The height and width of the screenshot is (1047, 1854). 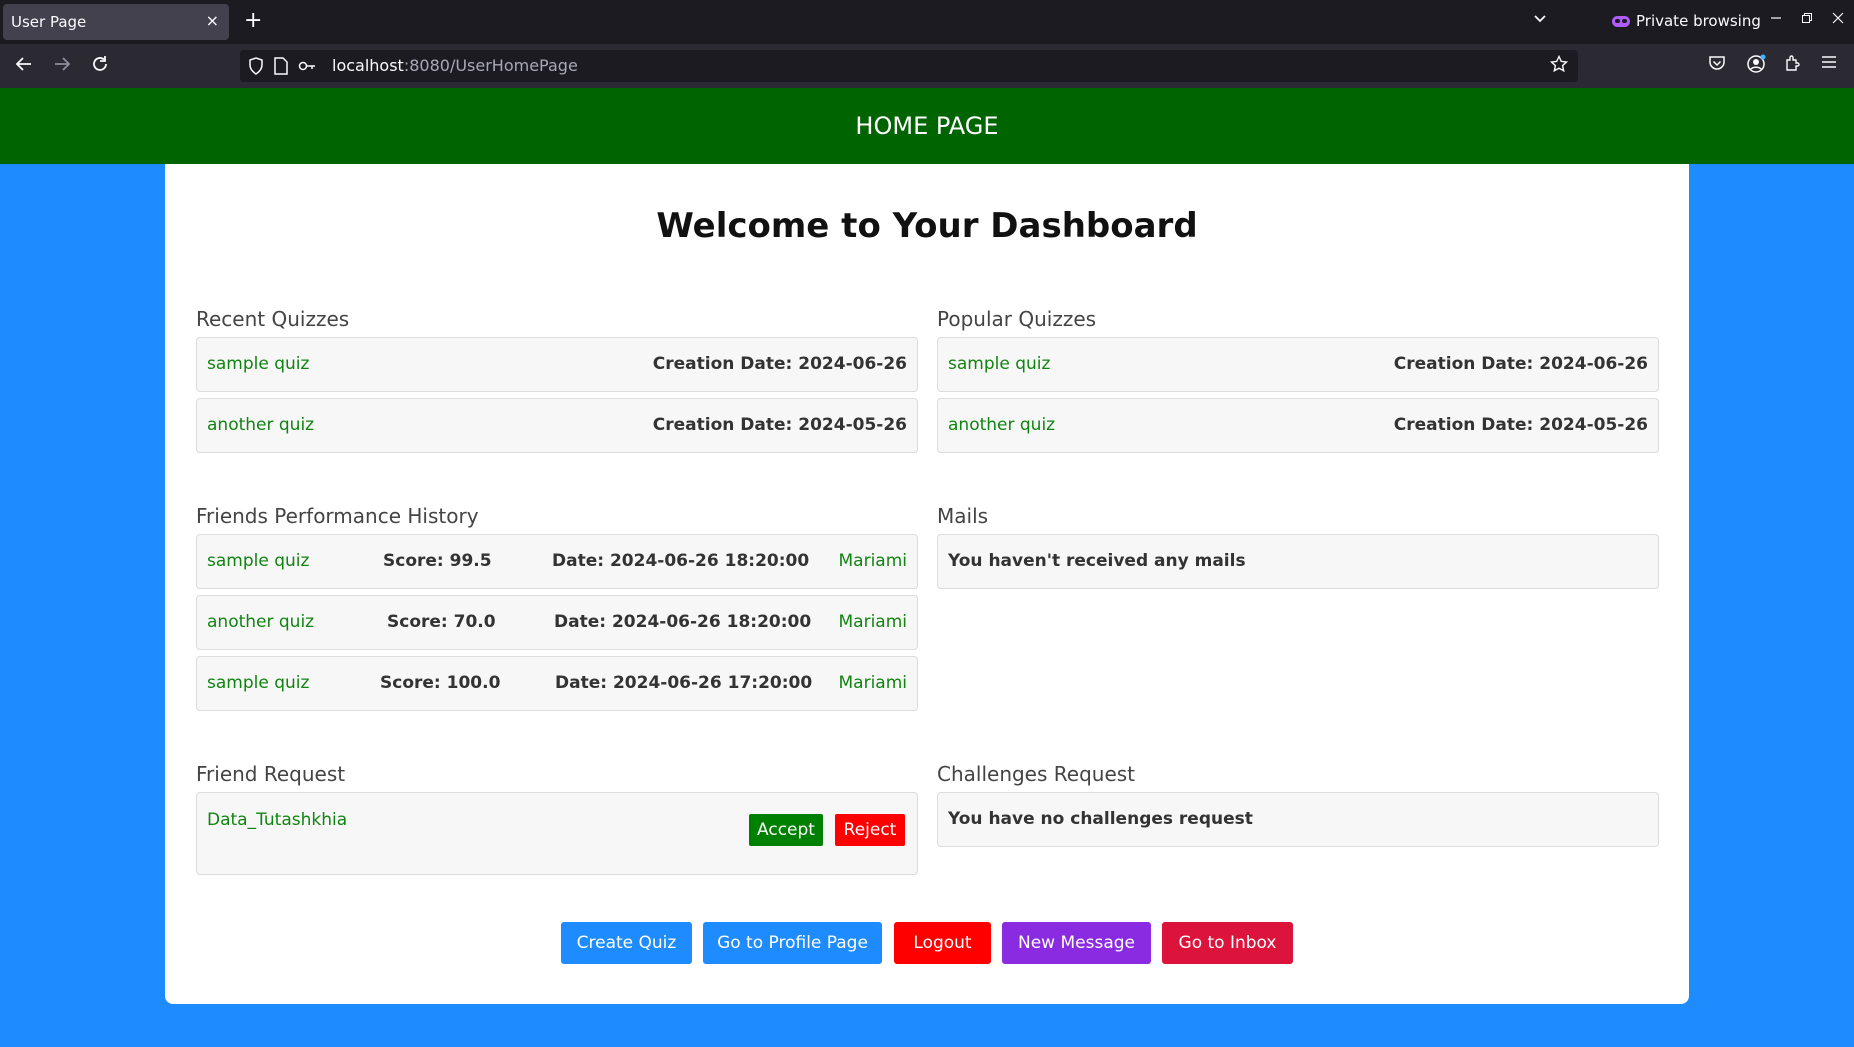 I want to click on score: Score: 100.0, so click(x=440, y=683).